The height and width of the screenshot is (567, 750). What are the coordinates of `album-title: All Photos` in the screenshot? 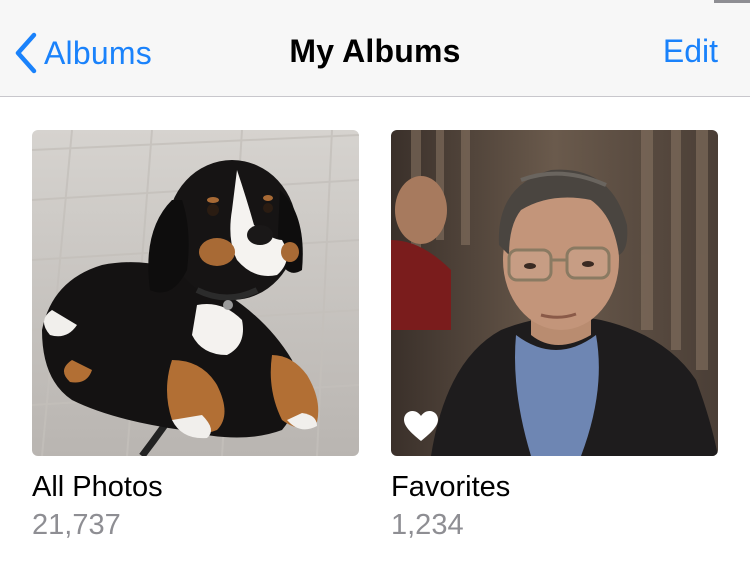 It's located at (97, 487).